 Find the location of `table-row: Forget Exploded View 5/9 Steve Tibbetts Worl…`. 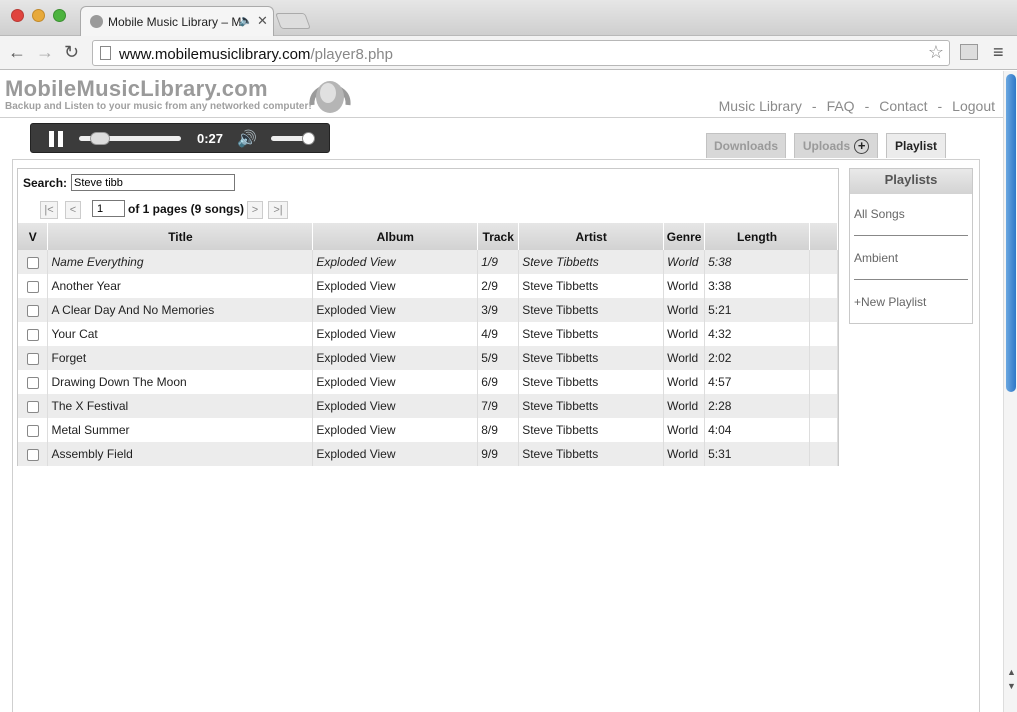

table-row: Forget Exploded View 5/9 Steve Tibbetts Worl… is located at coordinates (428, 358).